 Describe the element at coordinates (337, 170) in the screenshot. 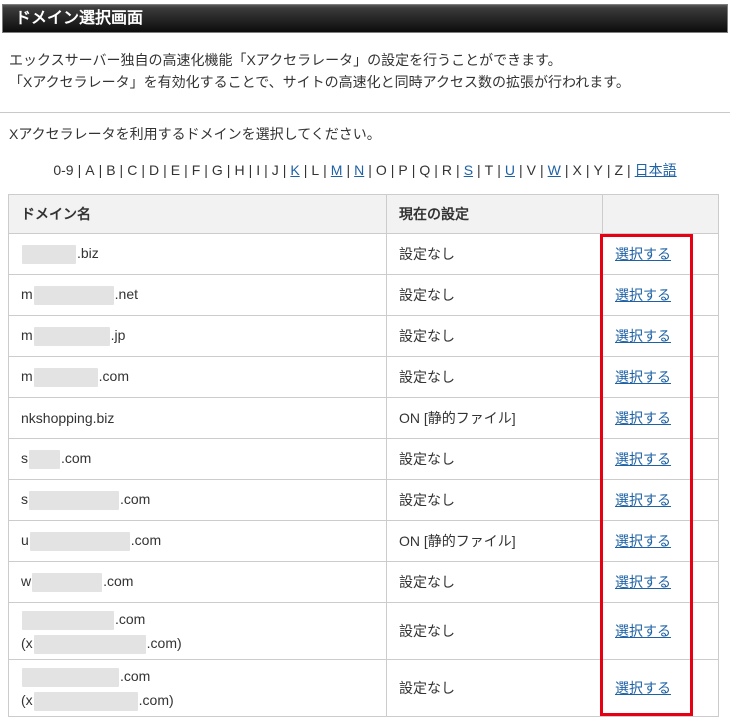

I see `index-nav-item-M: M` at that location.